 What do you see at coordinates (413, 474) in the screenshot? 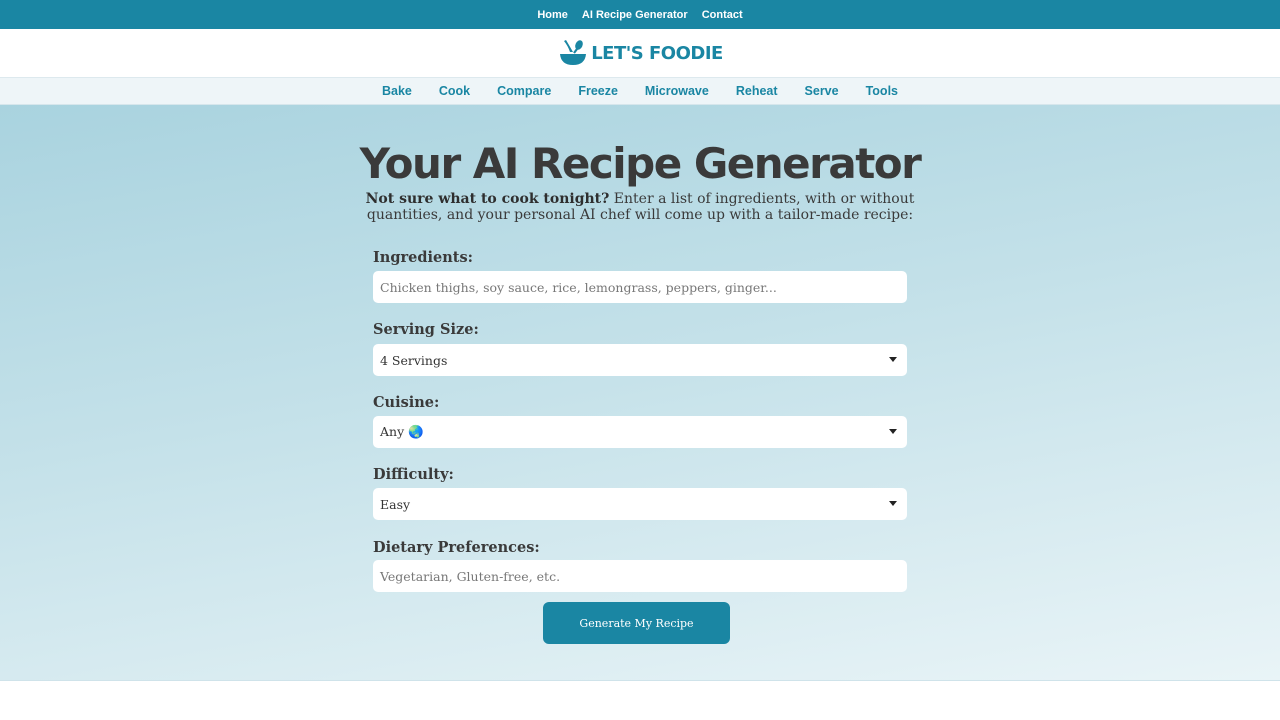
I see `difficulty-label: Difficulty:` at bounding box center [413, 474].